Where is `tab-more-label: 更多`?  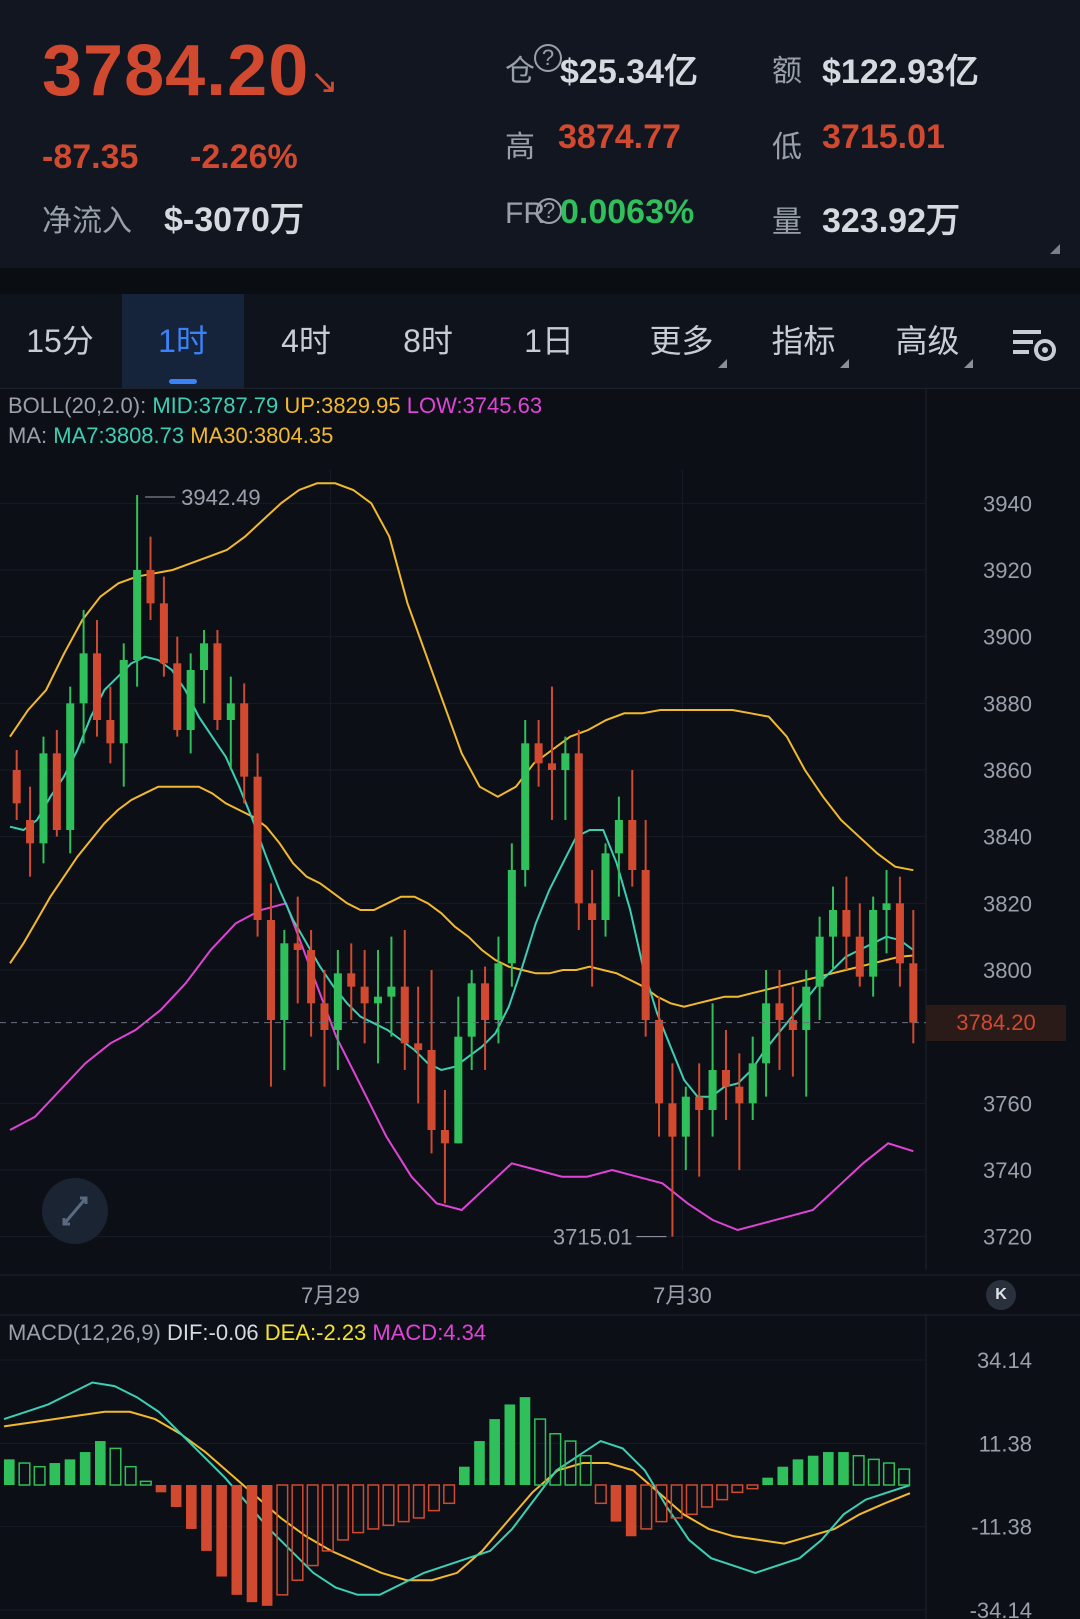 tab-more-label: 更多 is located at coordinates (681, 341).